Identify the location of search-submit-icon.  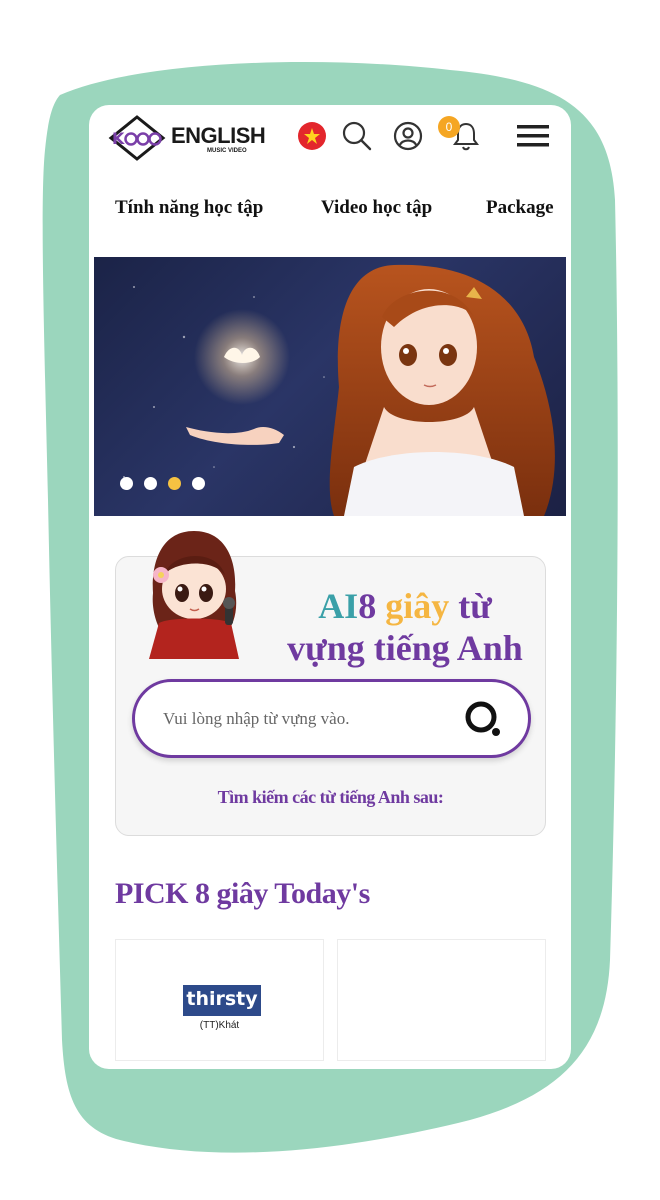
(483, 719).